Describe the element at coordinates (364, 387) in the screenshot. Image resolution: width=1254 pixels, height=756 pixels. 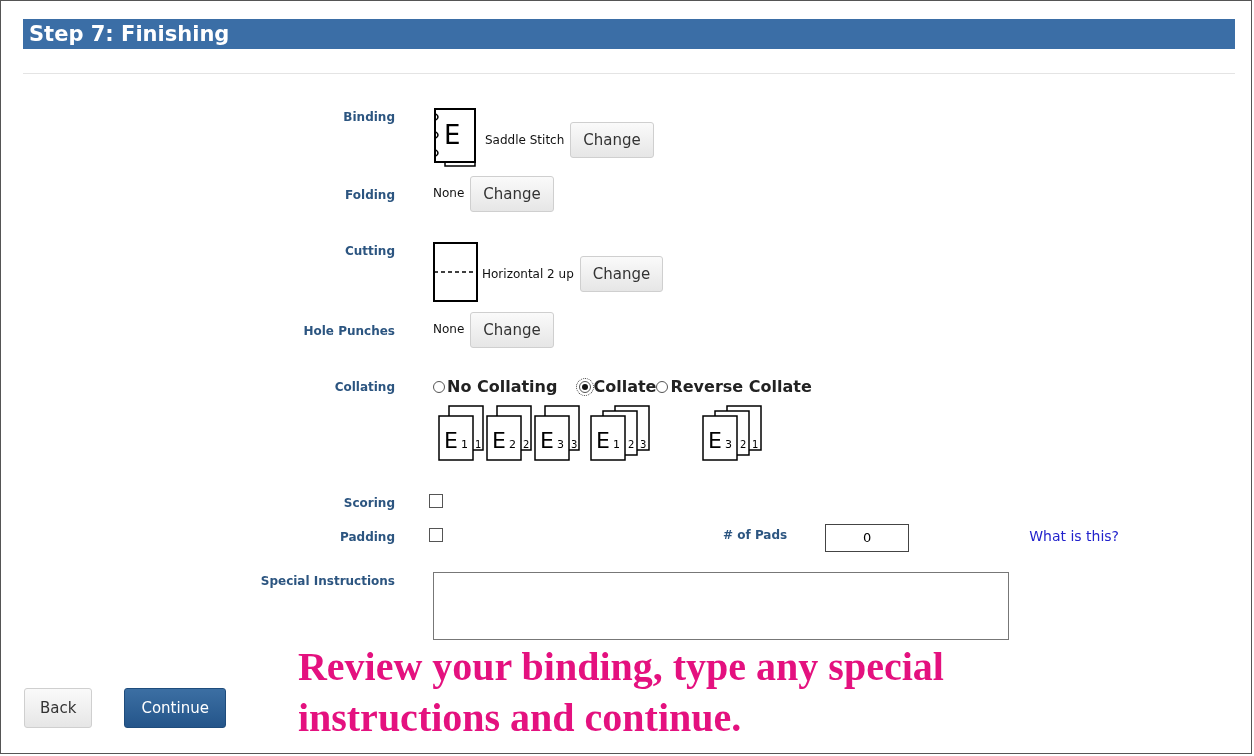
I see `field-label: Collating` at that location.